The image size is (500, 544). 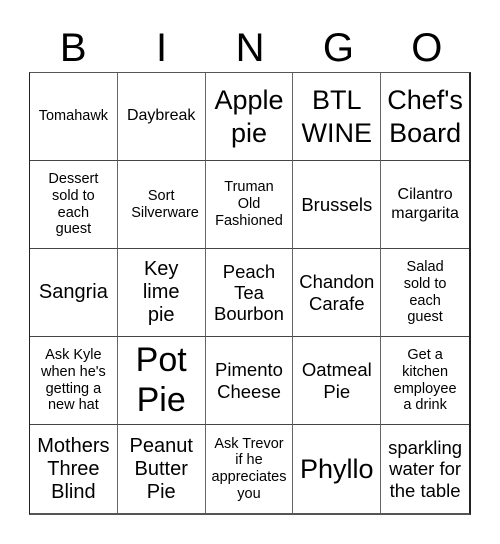 I want to click on cell-text: Peach Tea Bourbon, so click(x=249, y=292).